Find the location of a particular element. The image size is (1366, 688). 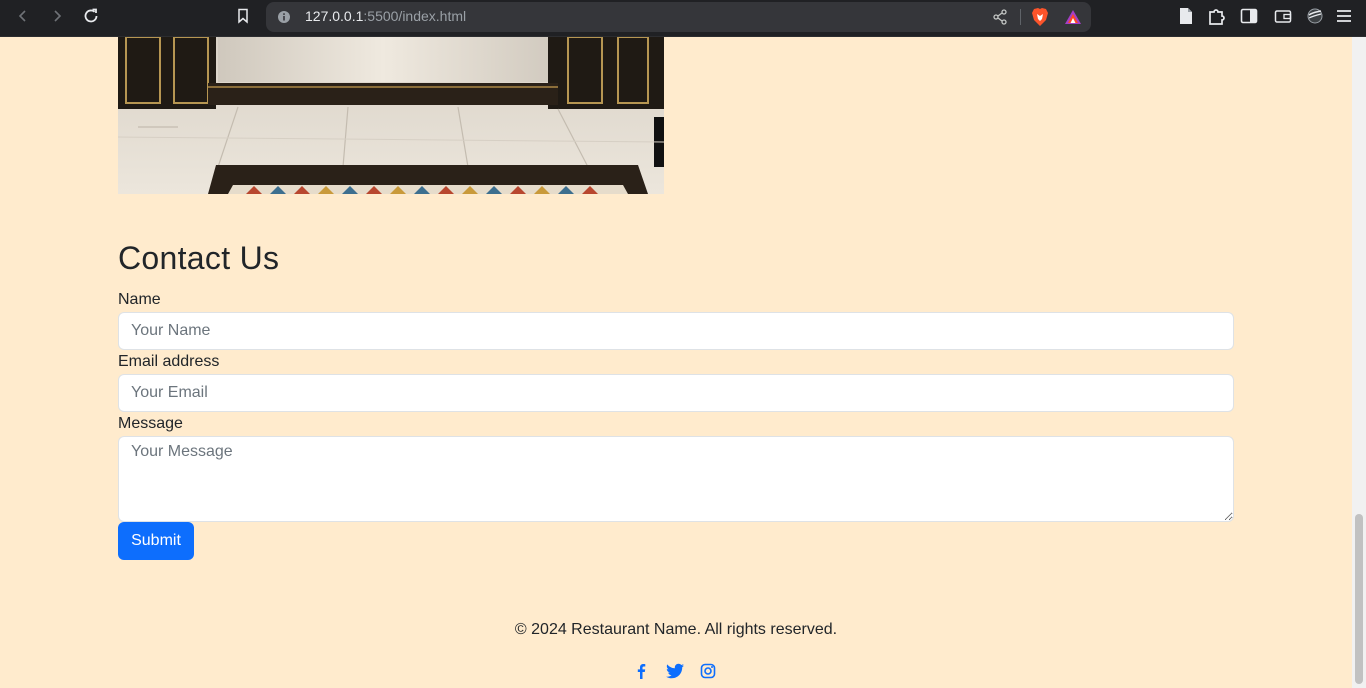

url-host: 127.0.0.1 is located at coordinates (334, 16).